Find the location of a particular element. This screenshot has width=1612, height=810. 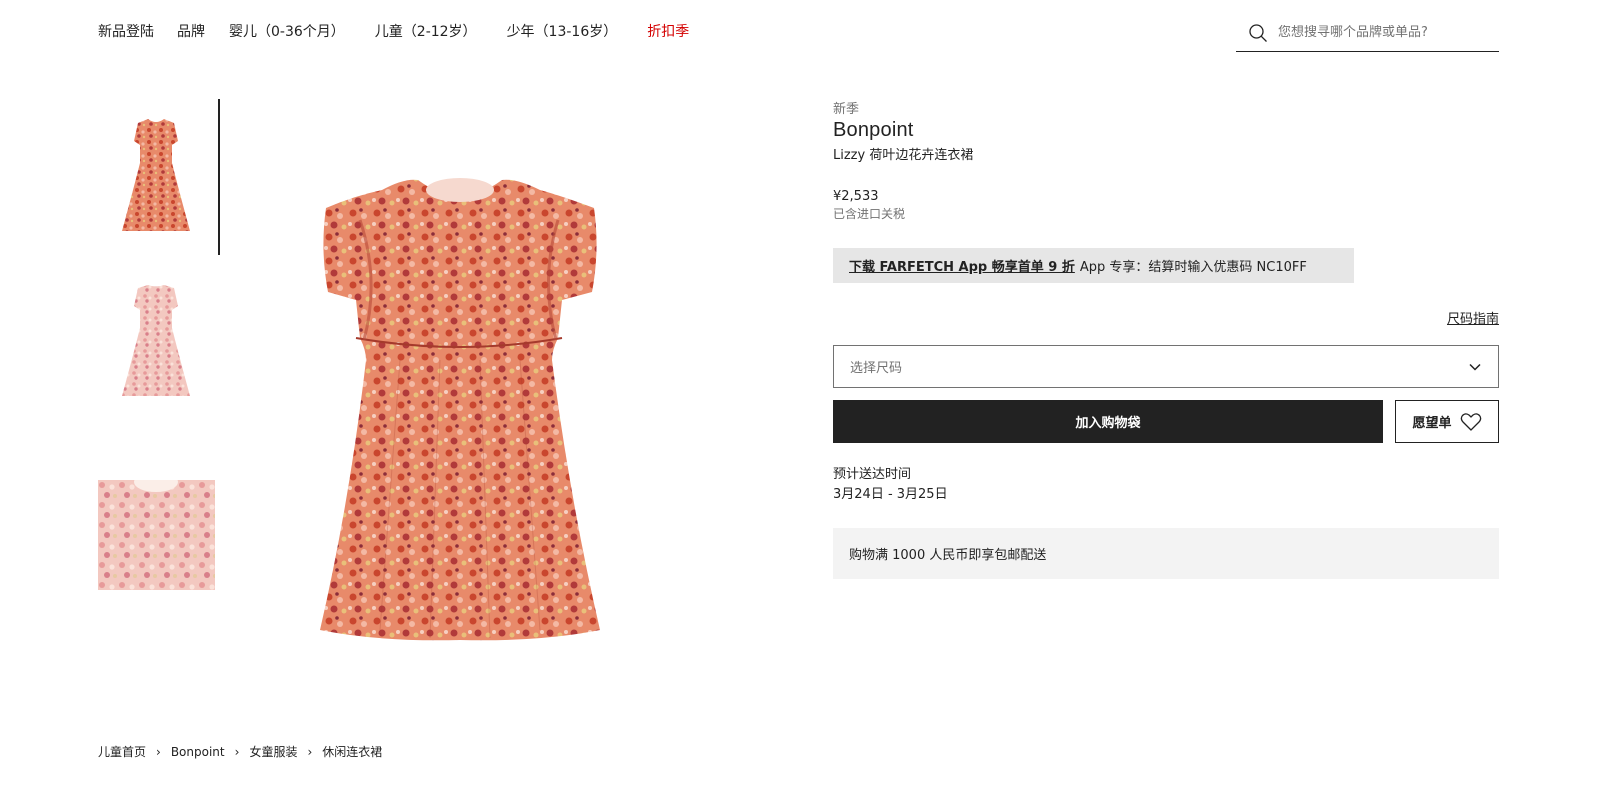

free-shipping-banner: 购物满 1000 人民币即享包邮配送 is located at coordinates (1166, 553).